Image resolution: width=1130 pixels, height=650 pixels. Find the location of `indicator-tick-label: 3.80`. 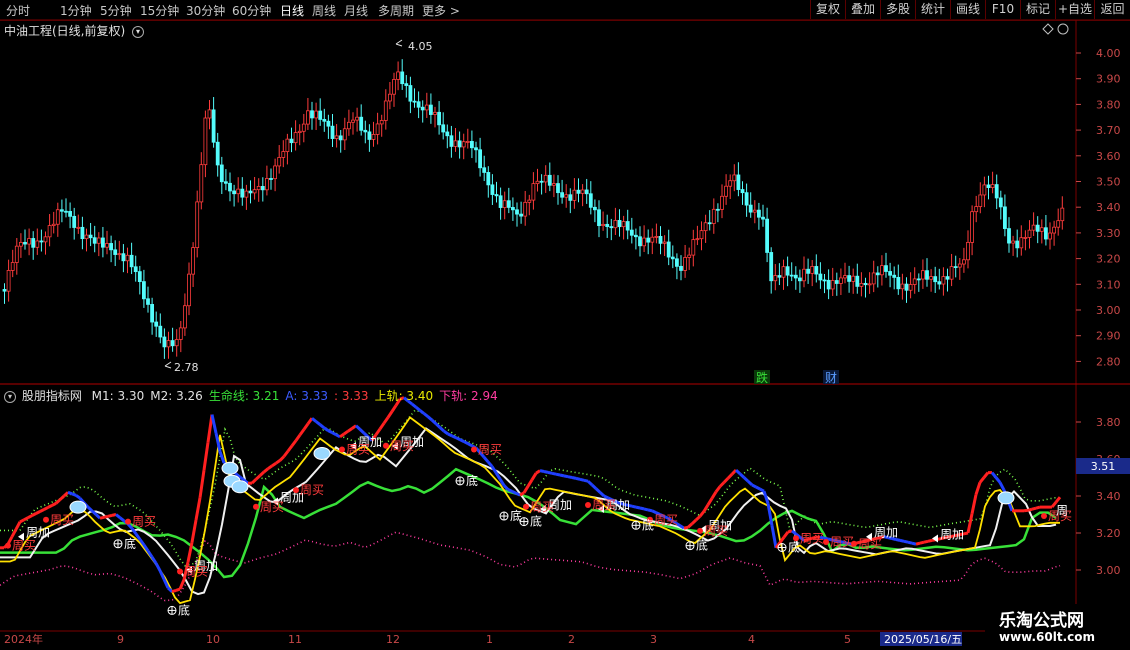

indicator-tick-label: 3.80 is located at coordinates (1108, 422).